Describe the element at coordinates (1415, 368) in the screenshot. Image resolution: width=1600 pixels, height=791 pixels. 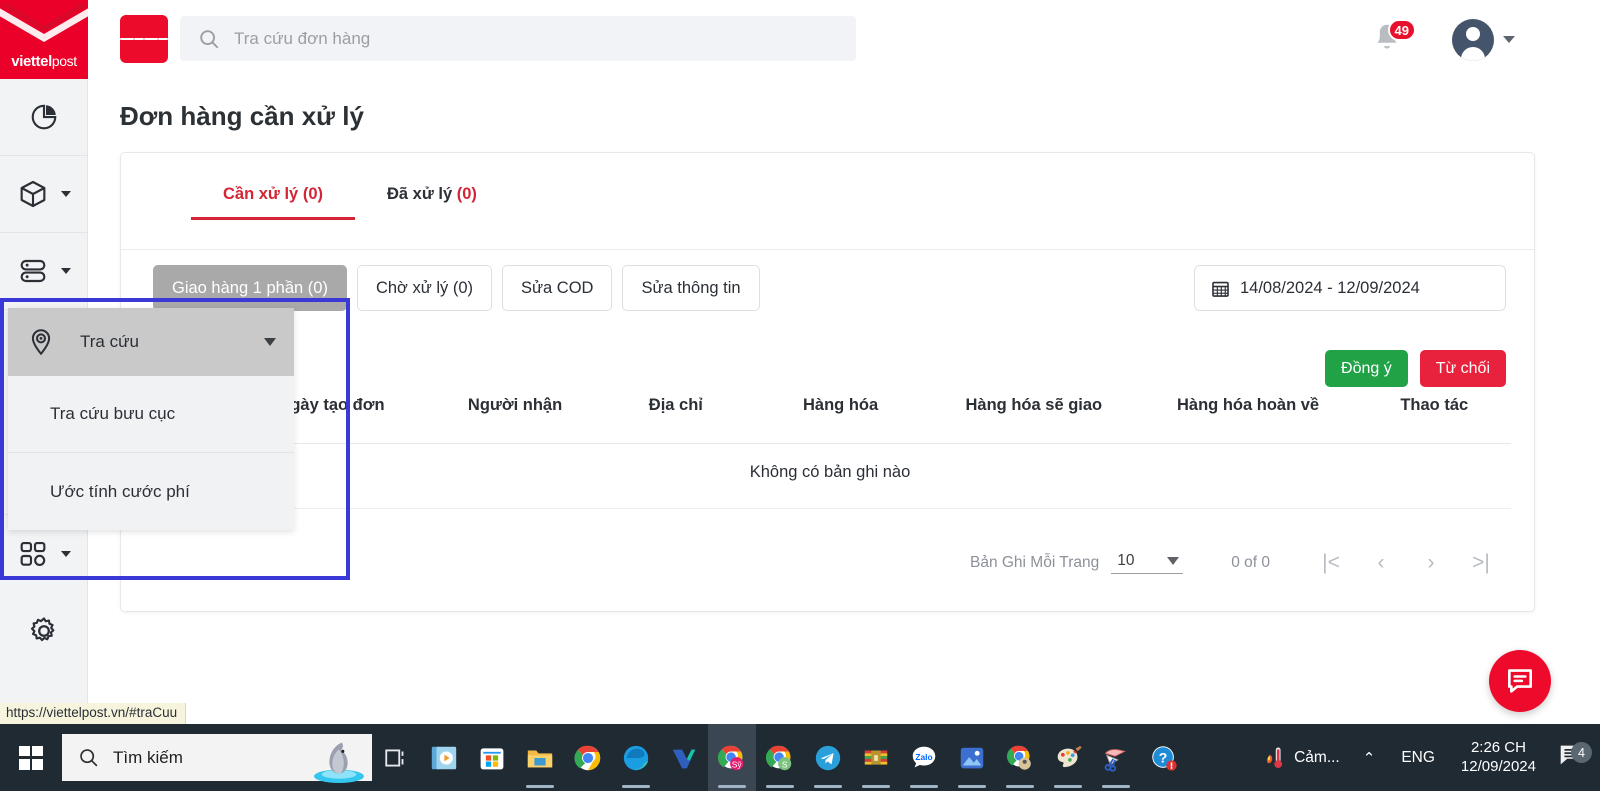
I see `action-button-row: Đồng ý Từ chối` at that location.